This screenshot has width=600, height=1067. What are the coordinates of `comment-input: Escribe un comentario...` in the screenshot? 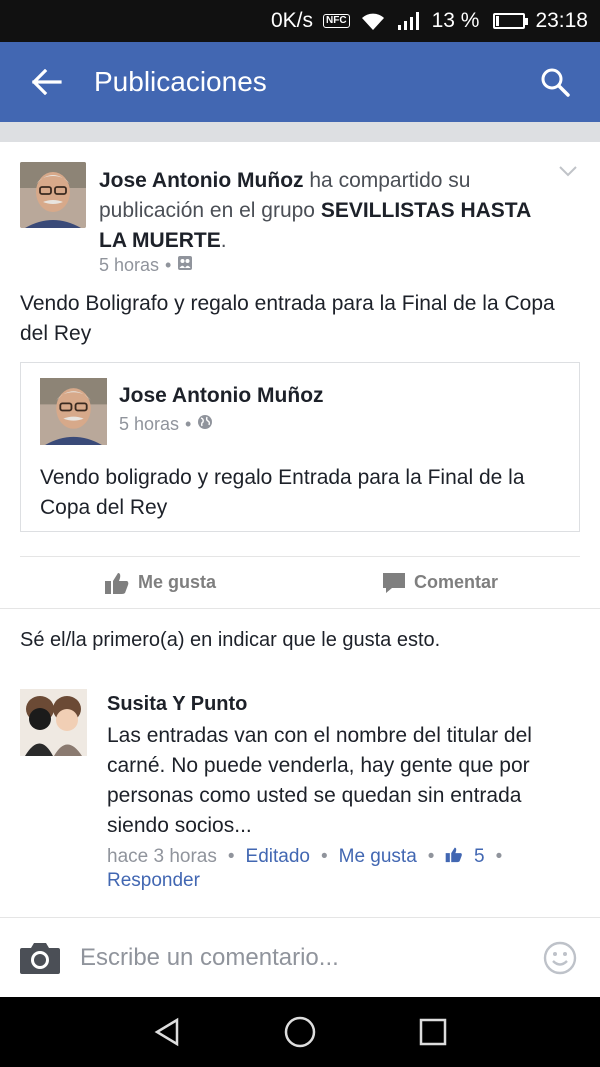 It's located at (300, 958).